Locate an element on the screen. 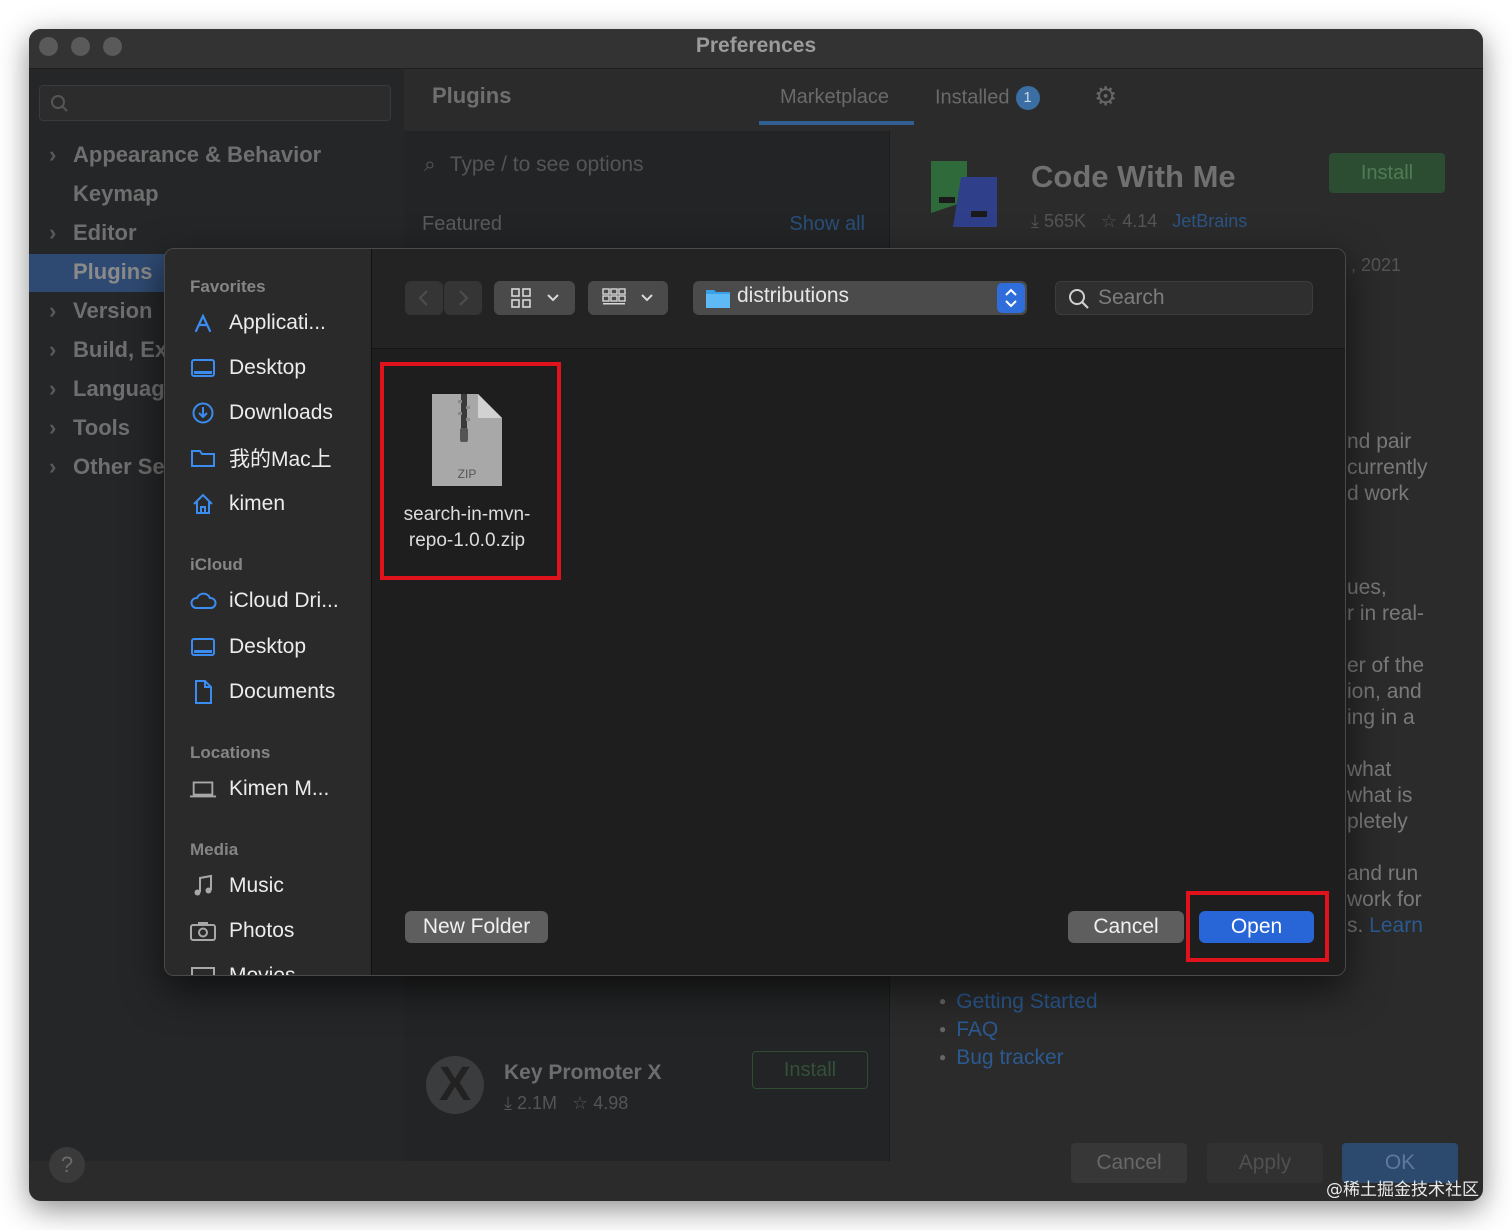 The width and height of the screenshot is (1512, 1230). learn-more-link: Learn is located at coordinates (1396, 925).